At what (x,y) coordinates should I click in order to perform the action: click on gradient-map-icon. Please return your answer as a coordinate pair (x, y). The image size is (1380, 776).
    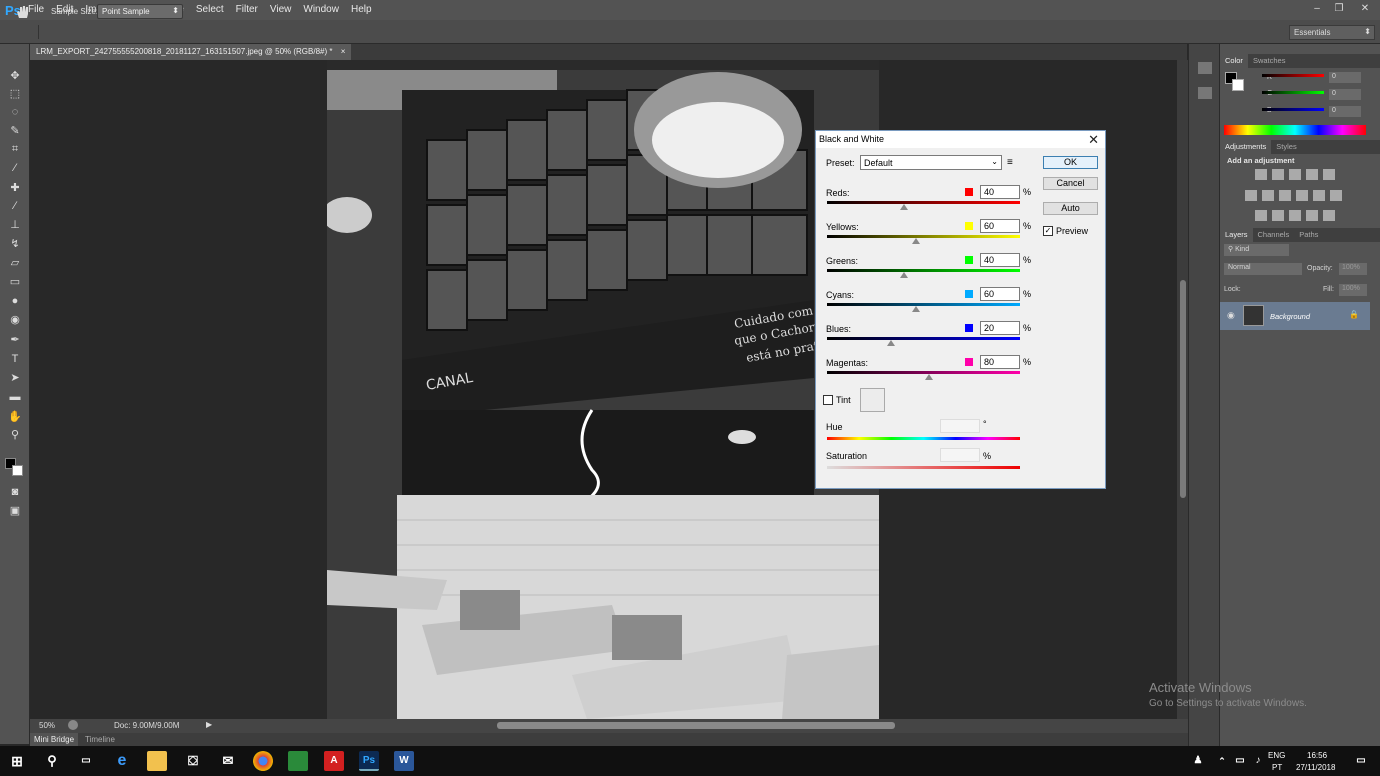
    Looking at the image, I should click on (1312, 215).